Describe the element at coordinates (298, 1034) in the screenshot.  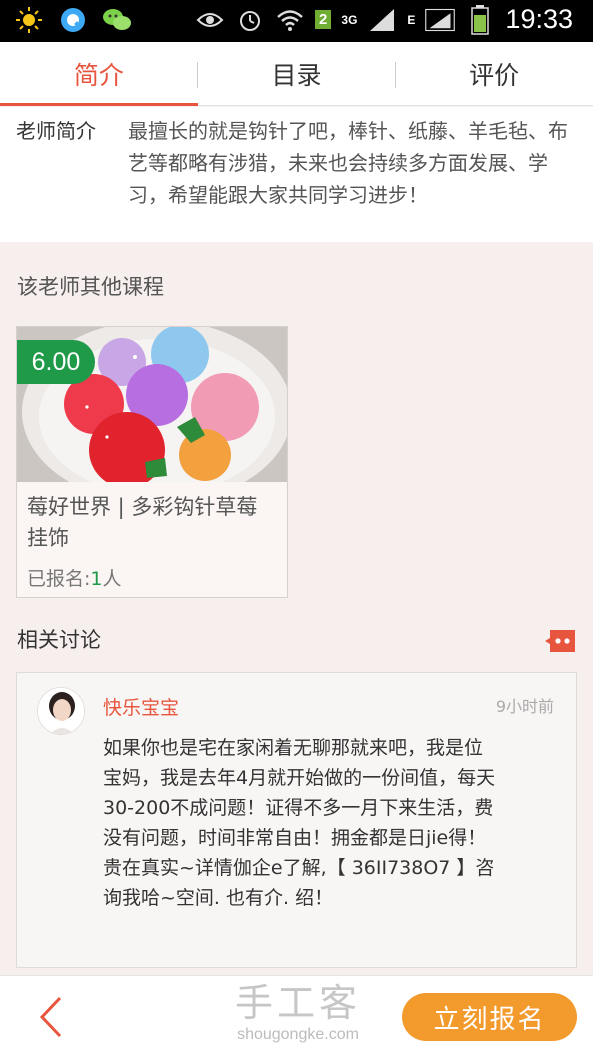
I see `watermark-url: shougongke.com` at that location.